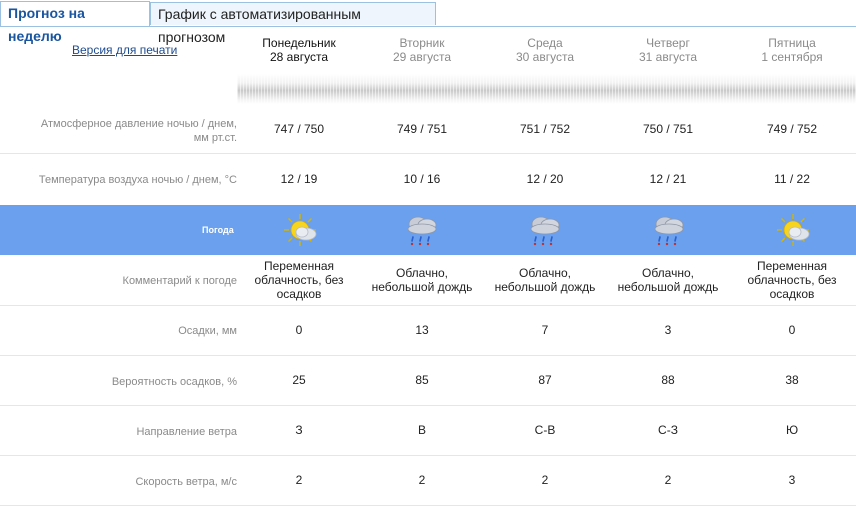 This screenshot has height=509, width=856. I want to click on wind-direction-value: С-З, so click(668, 430).